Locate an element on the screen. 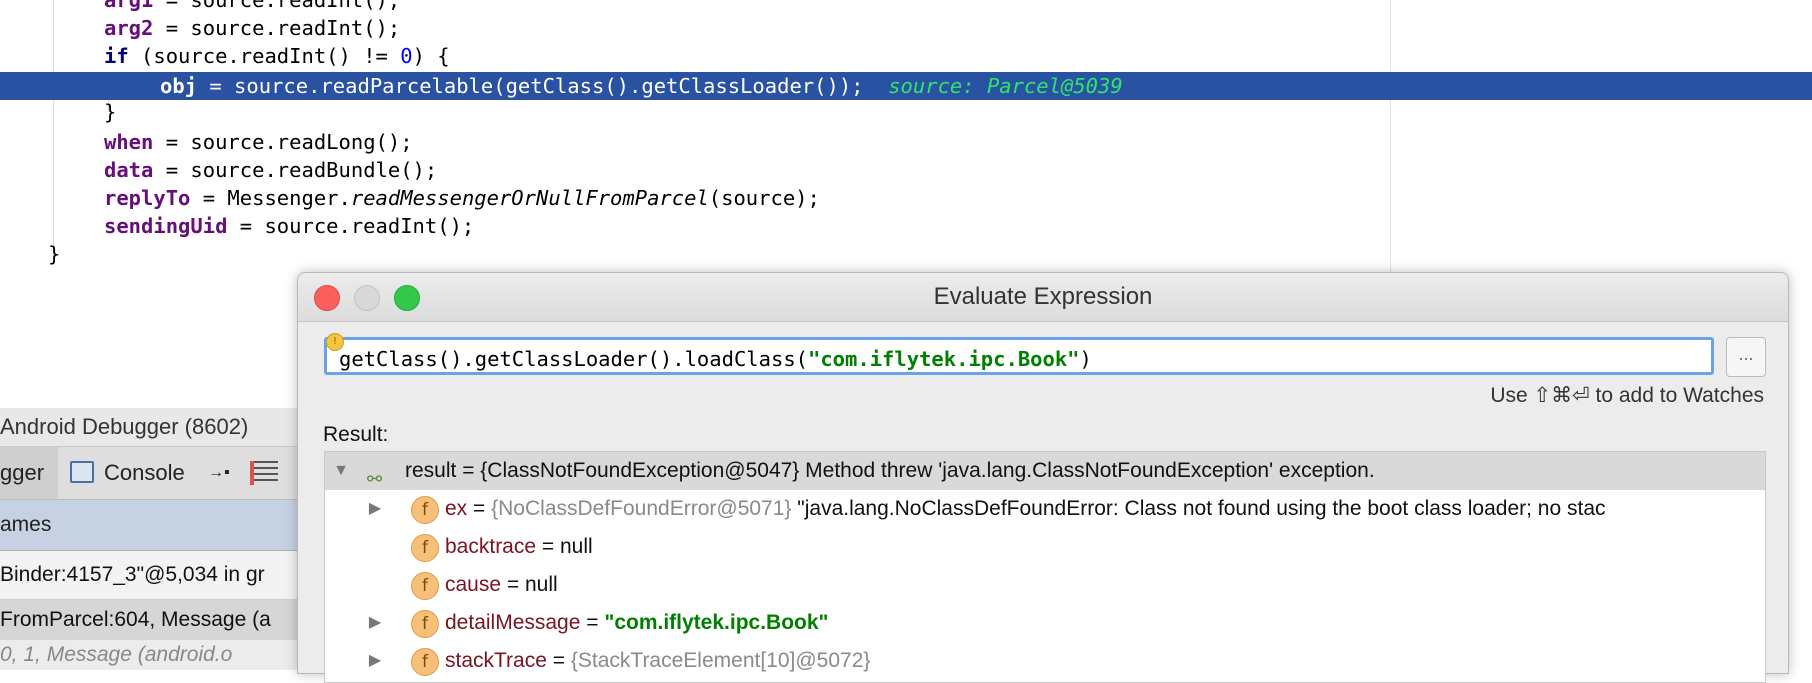 This screenshot has width=1812, height=683. watches-hint: Use ⇧⌘⏎ to add to Watches is located at coordinates (1627, 395).